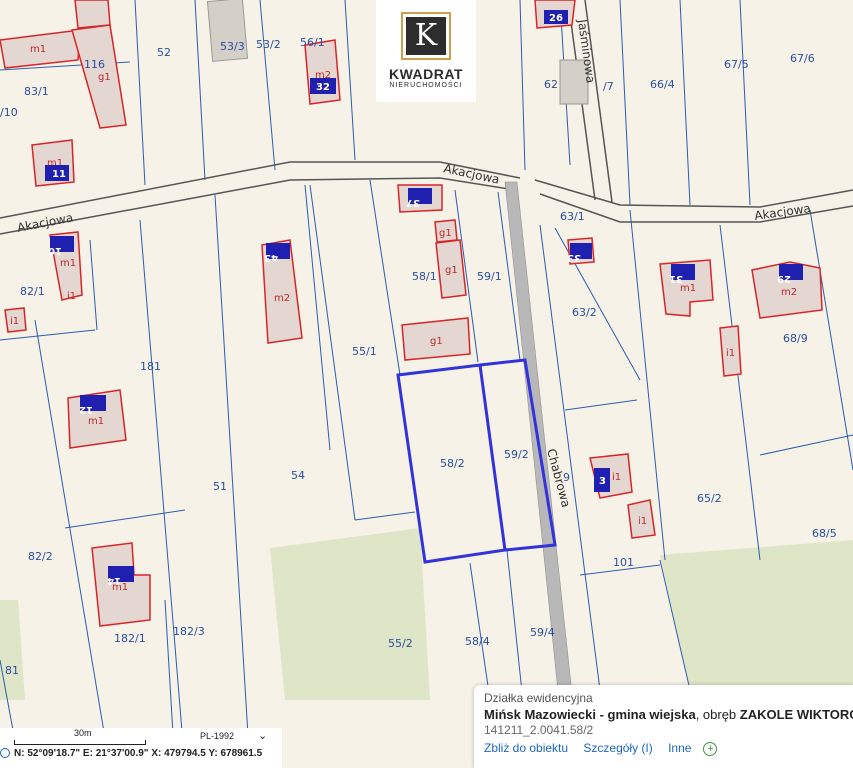  I want to click on parcel-label: 54, so click(298, 475).